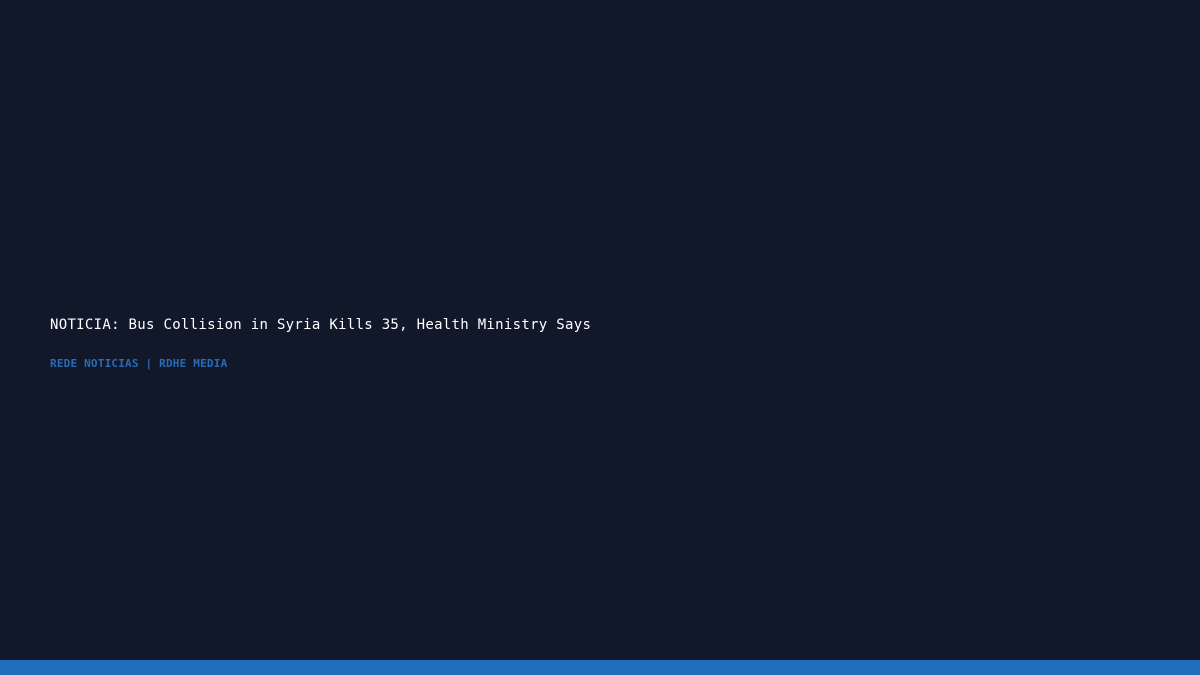 The height and width of the screenshot is (675, 1200). I want to click on byline: REDE NOTICIAS | RDHE MEDIA, so click(139, 363).